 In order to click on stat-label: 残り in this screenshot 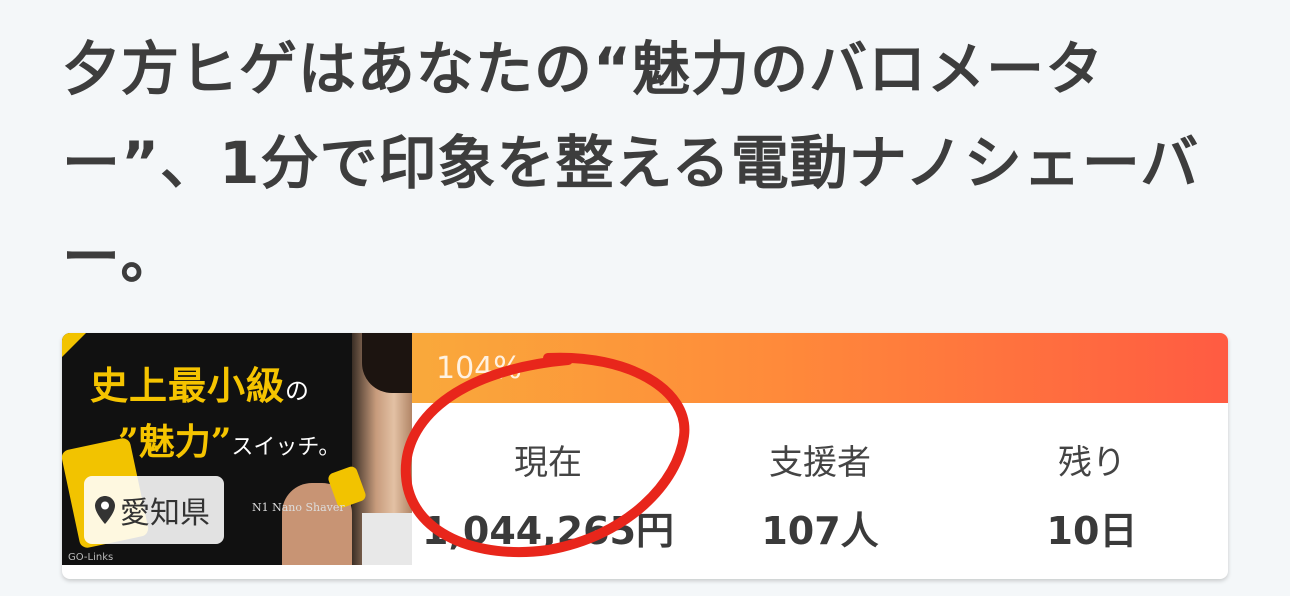, I will do `click(1092, 463)`.